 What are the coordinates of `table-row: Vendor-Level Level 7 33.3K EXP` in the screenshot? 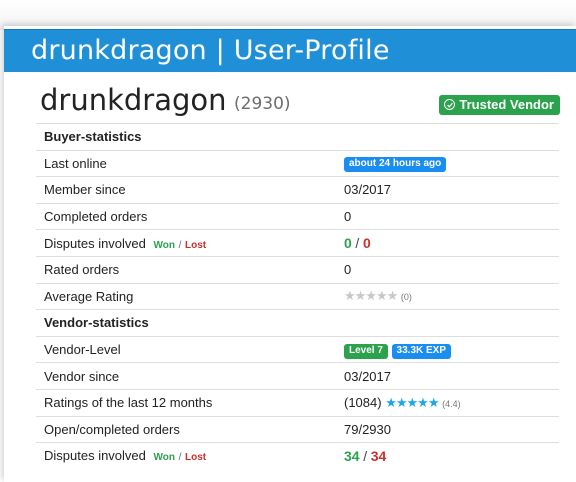 It's located at (297, 349).